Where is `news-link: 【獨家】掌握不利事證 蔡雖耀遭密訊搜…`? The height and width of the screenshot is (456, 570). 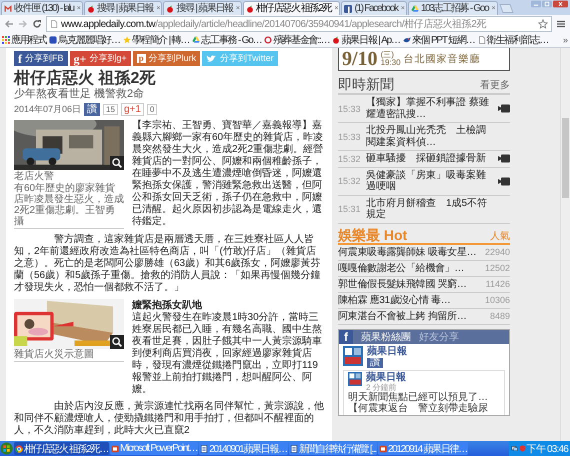
news-link: 【獨家】掌握不利事證 蔡雖耀遭密訊搜… is located at coordinates (430, 108).